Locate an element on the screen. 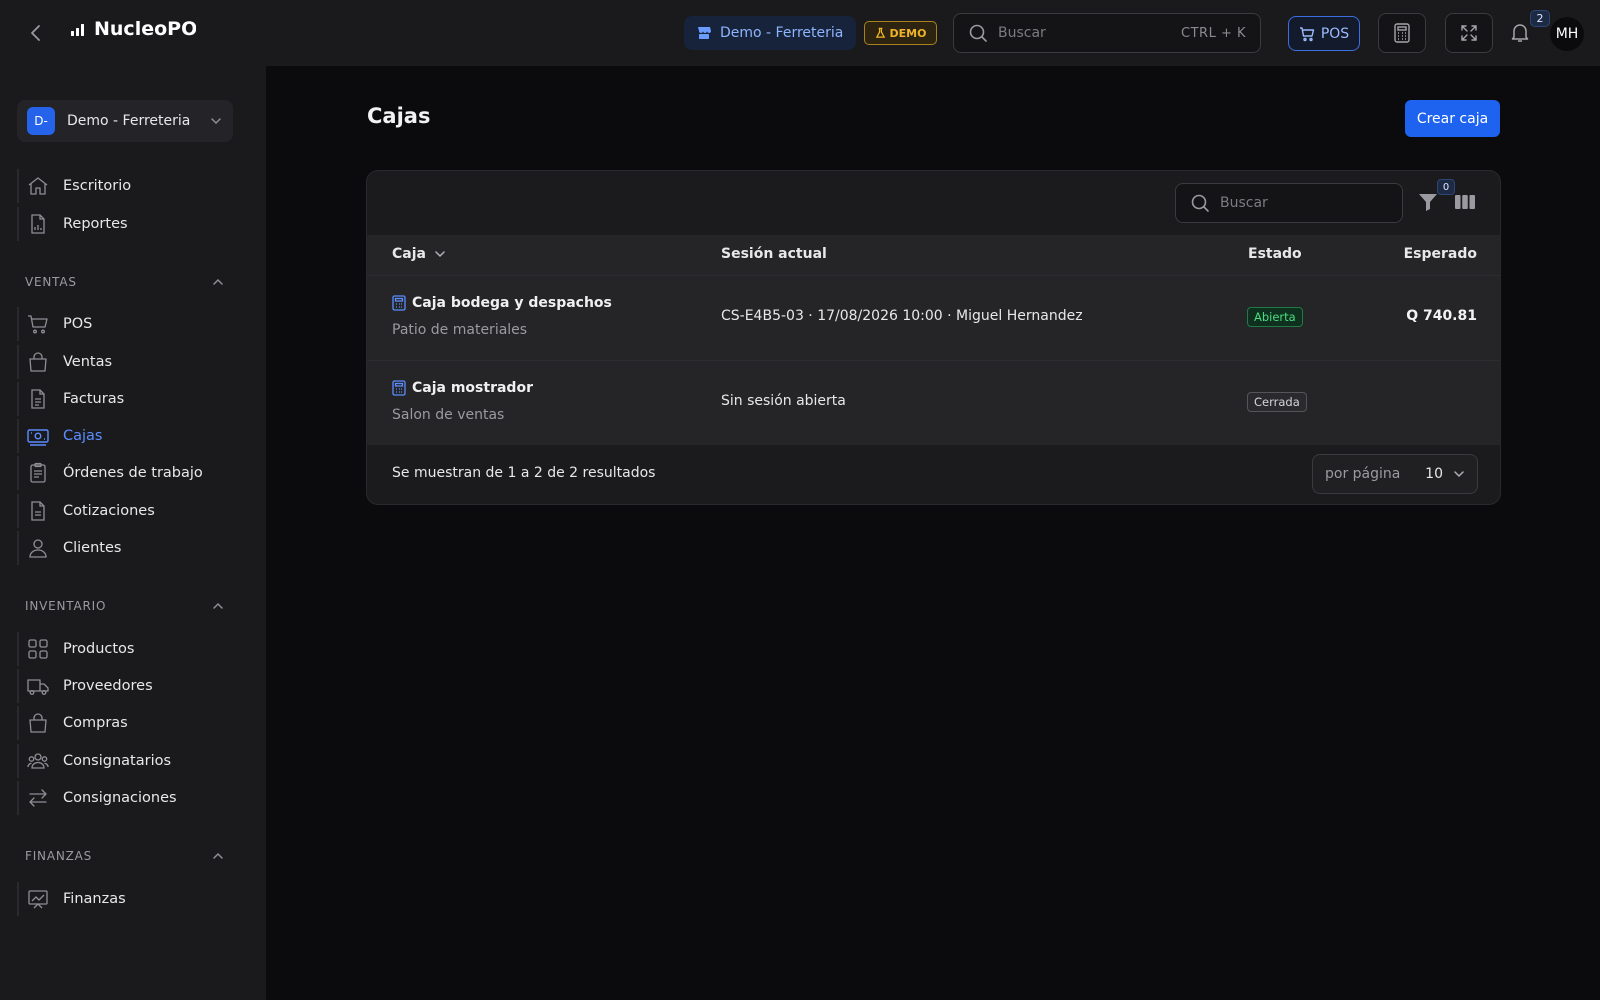  global-search: CTRL + K is located at coordinates (1107, 33).